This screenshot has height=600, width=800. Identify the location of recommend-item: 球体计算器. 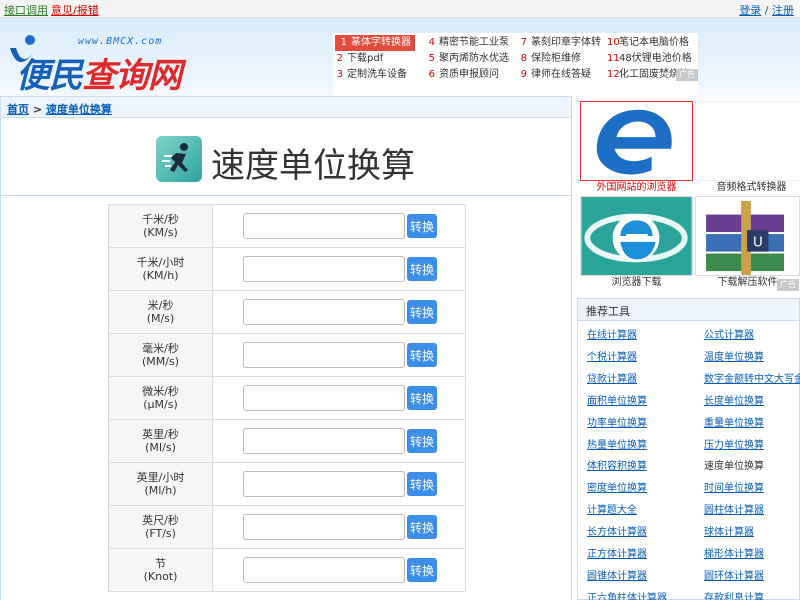
(729, 533).